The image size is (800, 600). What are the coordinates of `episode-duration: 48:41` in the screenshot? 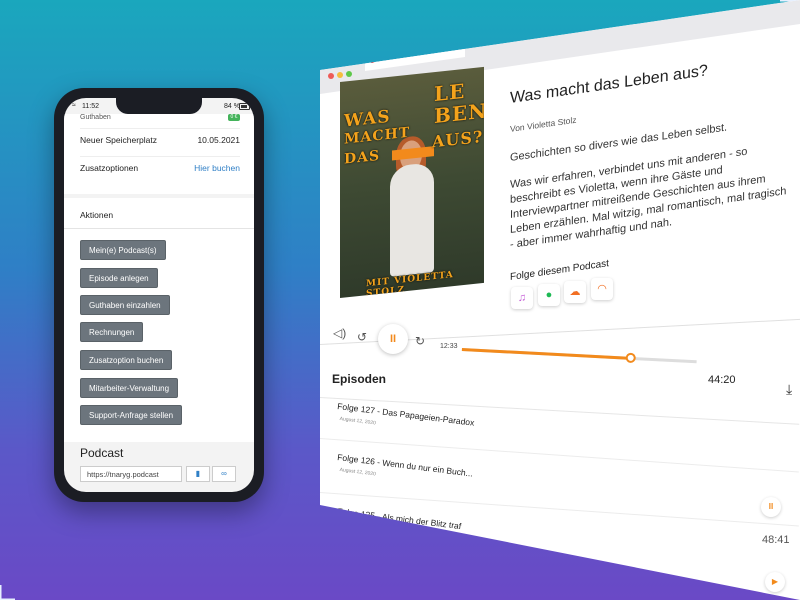 It's located at (776, 540).